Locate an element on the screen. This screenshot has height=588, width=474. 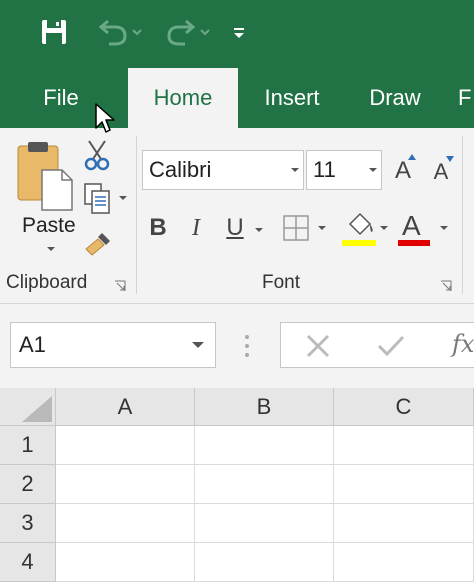
customize-qat-button is located at coordinates (239, 32).